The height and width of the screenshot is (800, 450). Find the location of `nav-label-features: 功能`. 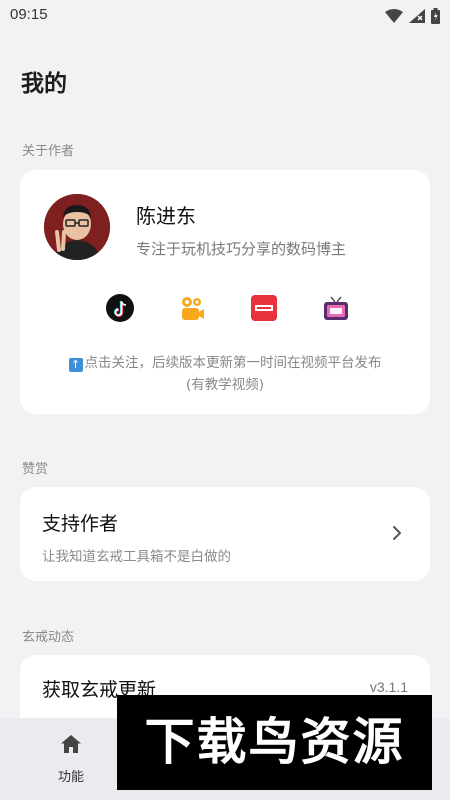

nav-label-features: 功能 is located at coordinates (70, 777).